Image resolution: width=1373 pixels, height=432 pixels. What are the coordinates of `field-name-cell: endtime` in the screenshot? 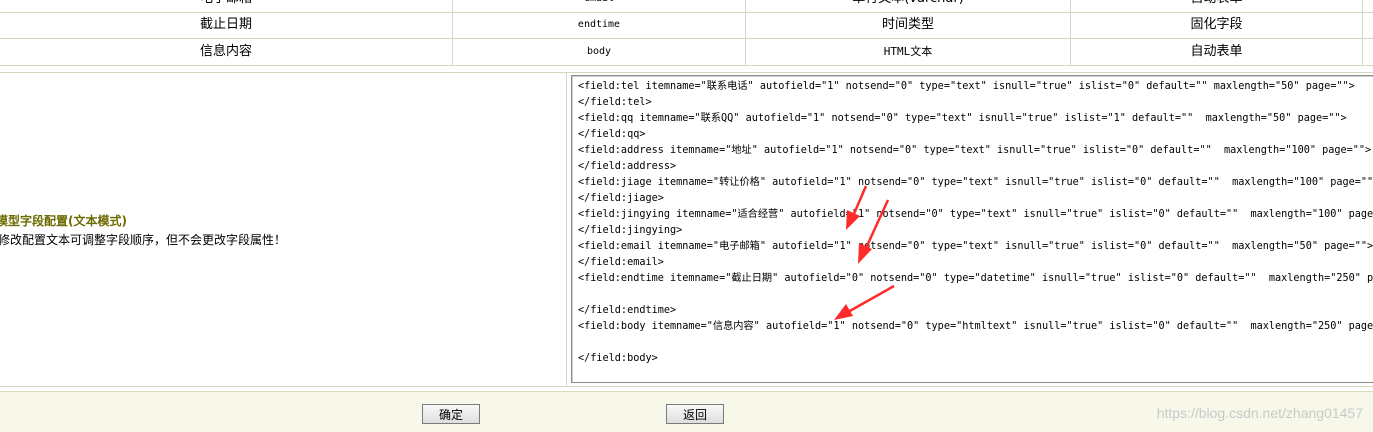 It's located at (599, 25).